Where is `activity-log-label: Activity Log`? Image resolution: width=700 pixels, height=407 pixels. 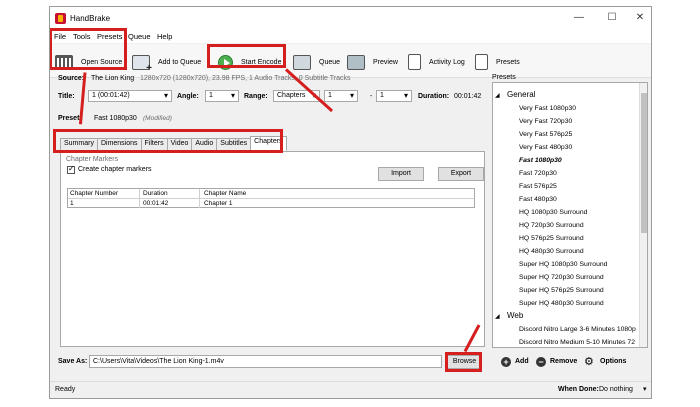
activity-log-label: Activity Log is located at coordinates (447, 62).